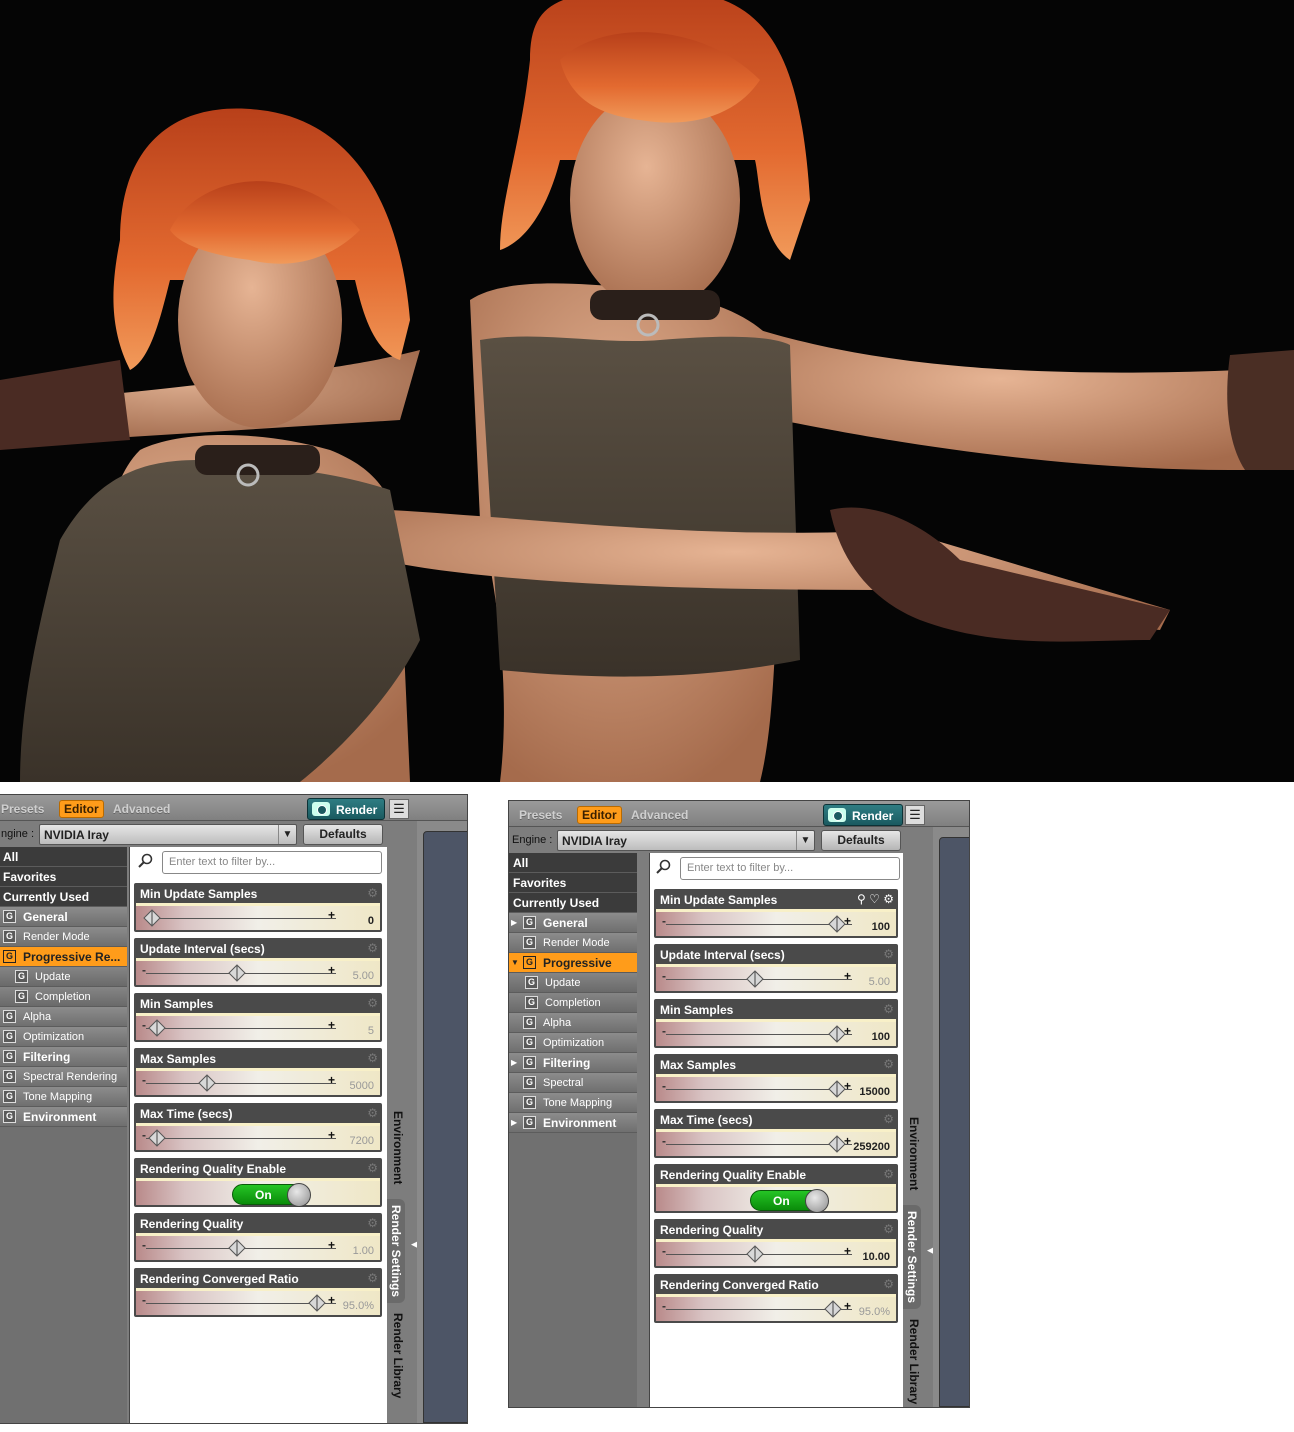 This screenshot has width=1294, height=1432. Describe the element at coordinates (573, 1023) in the screenshot. I see `category-alpha: G Alpha` at that location.